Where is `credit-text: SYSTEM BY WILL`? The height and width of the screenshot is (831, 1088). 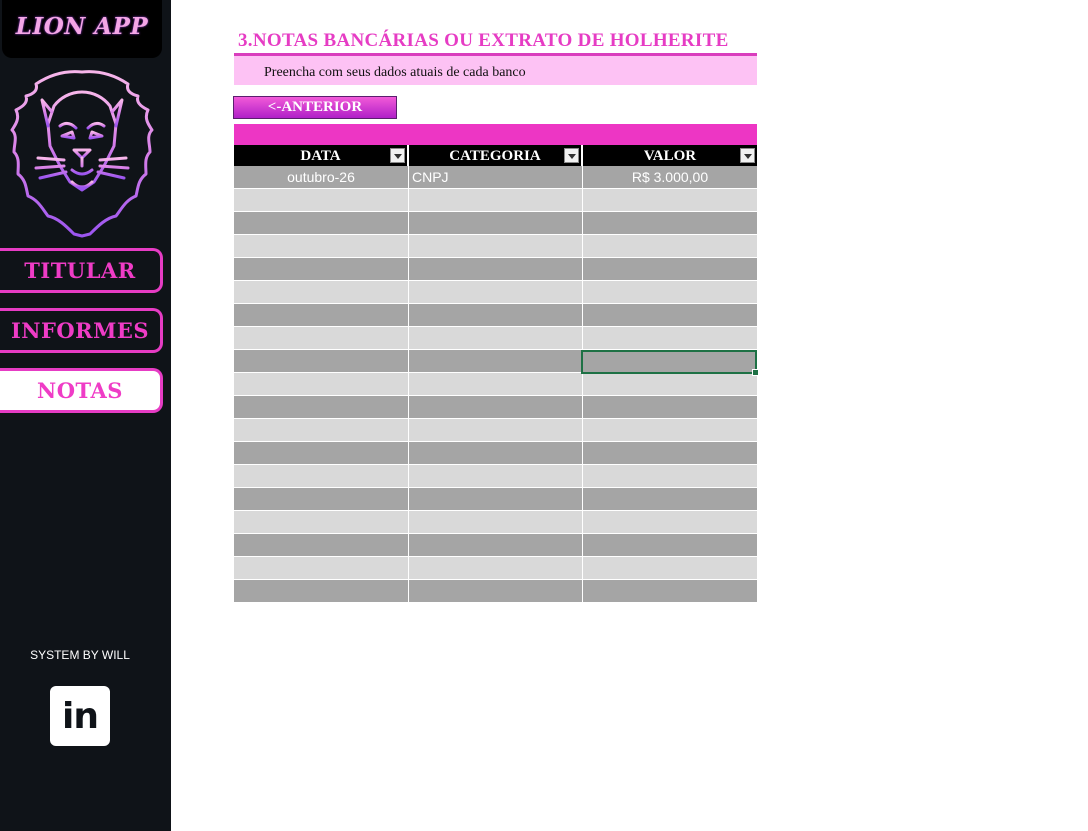
credit-text: SYSTEM BY WILL is located at coordinates (80, 655).